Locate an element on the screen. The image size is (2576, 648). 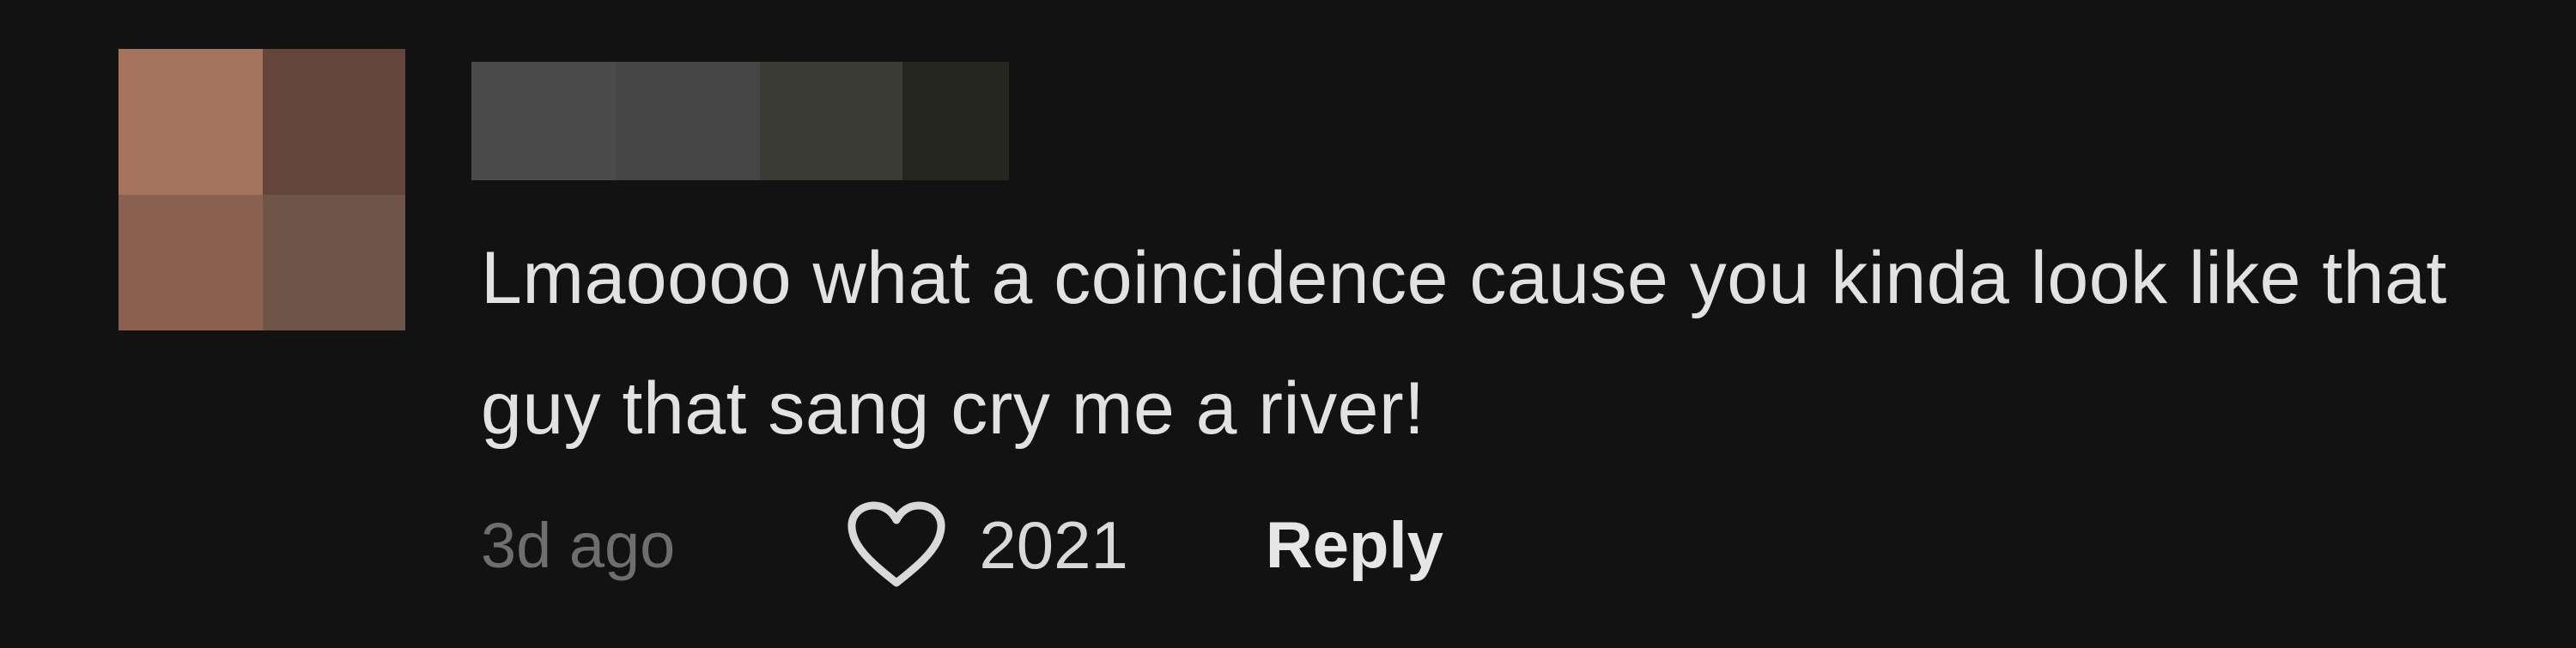
avatar is located at coordinates (261, 189).